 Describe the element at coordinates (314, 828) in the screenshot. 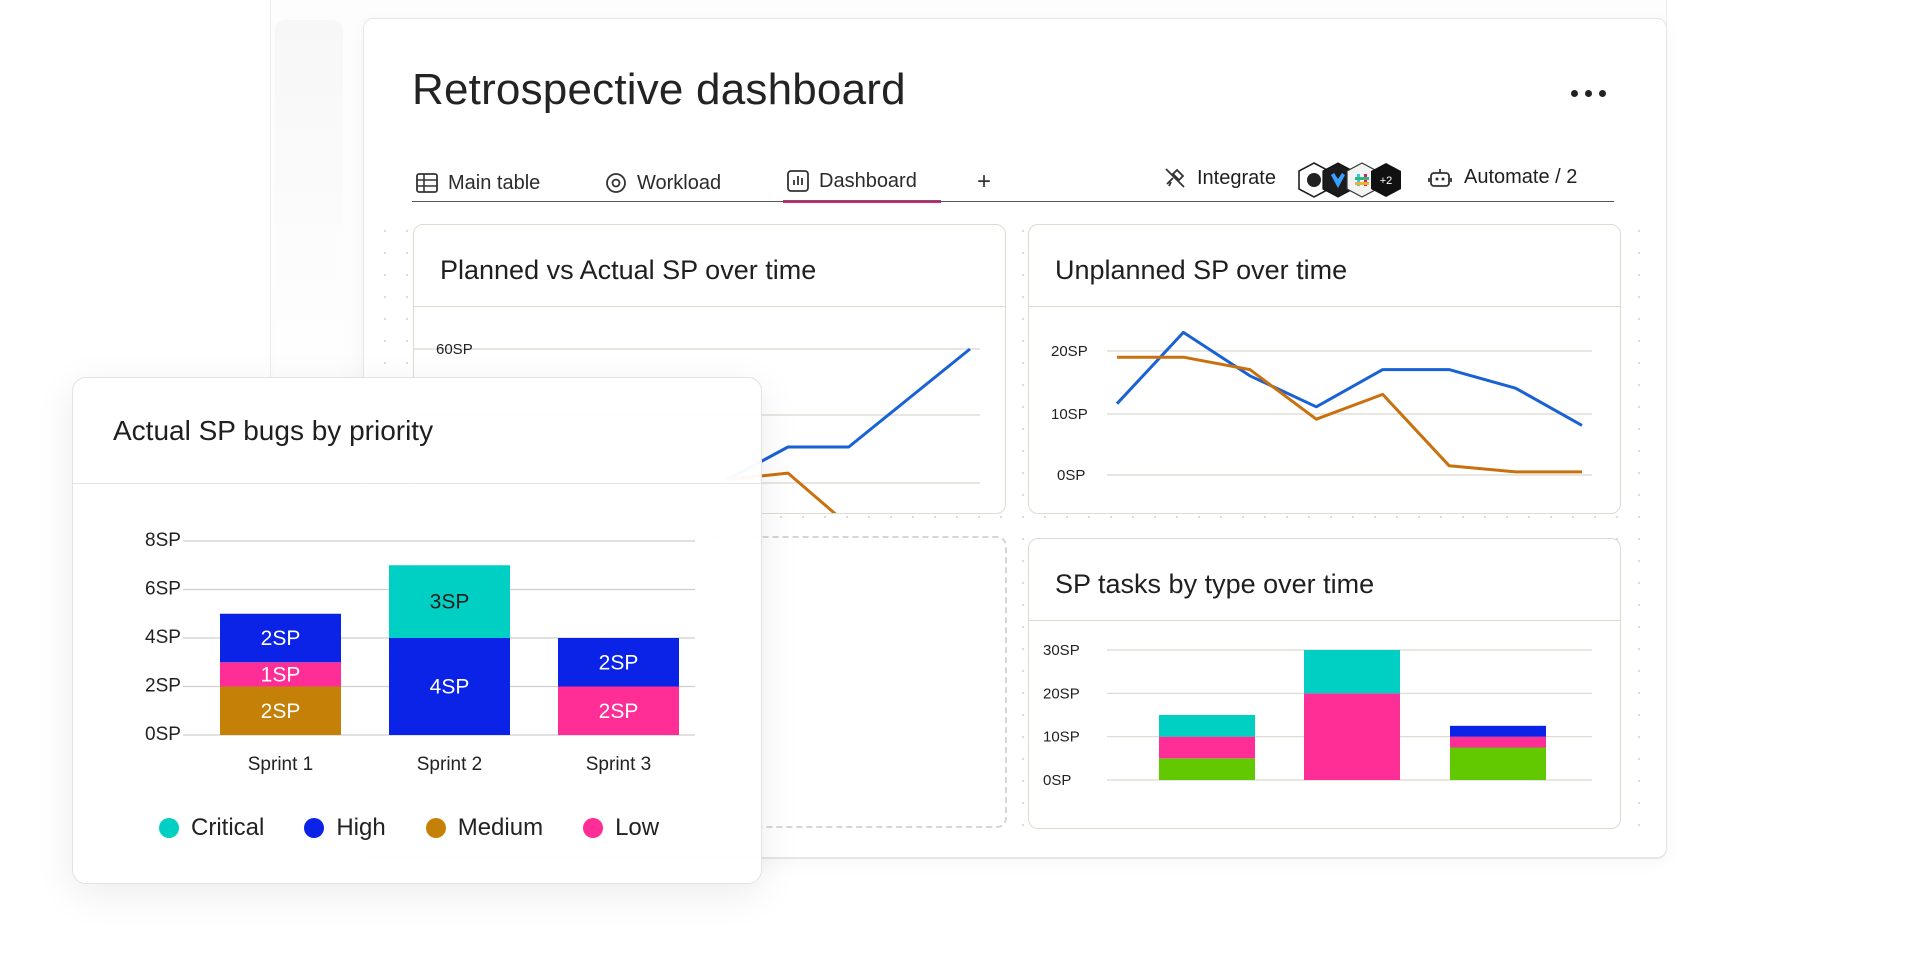

I see `legend-dot-high` at that location.